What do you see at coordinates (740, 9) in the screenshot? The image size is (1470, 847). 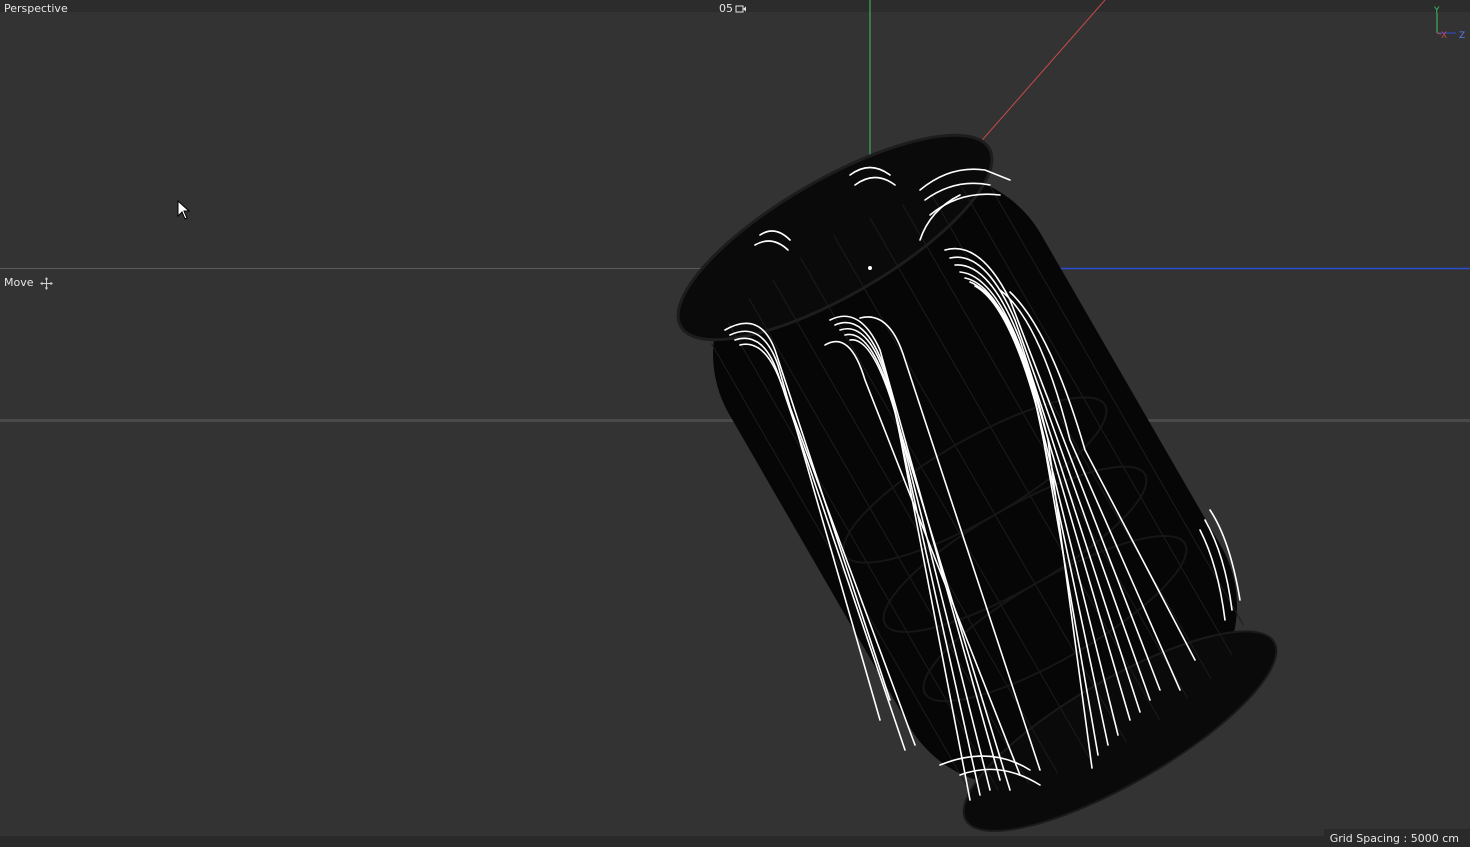 I see `camera-icon` at bounding box center [740, 9].